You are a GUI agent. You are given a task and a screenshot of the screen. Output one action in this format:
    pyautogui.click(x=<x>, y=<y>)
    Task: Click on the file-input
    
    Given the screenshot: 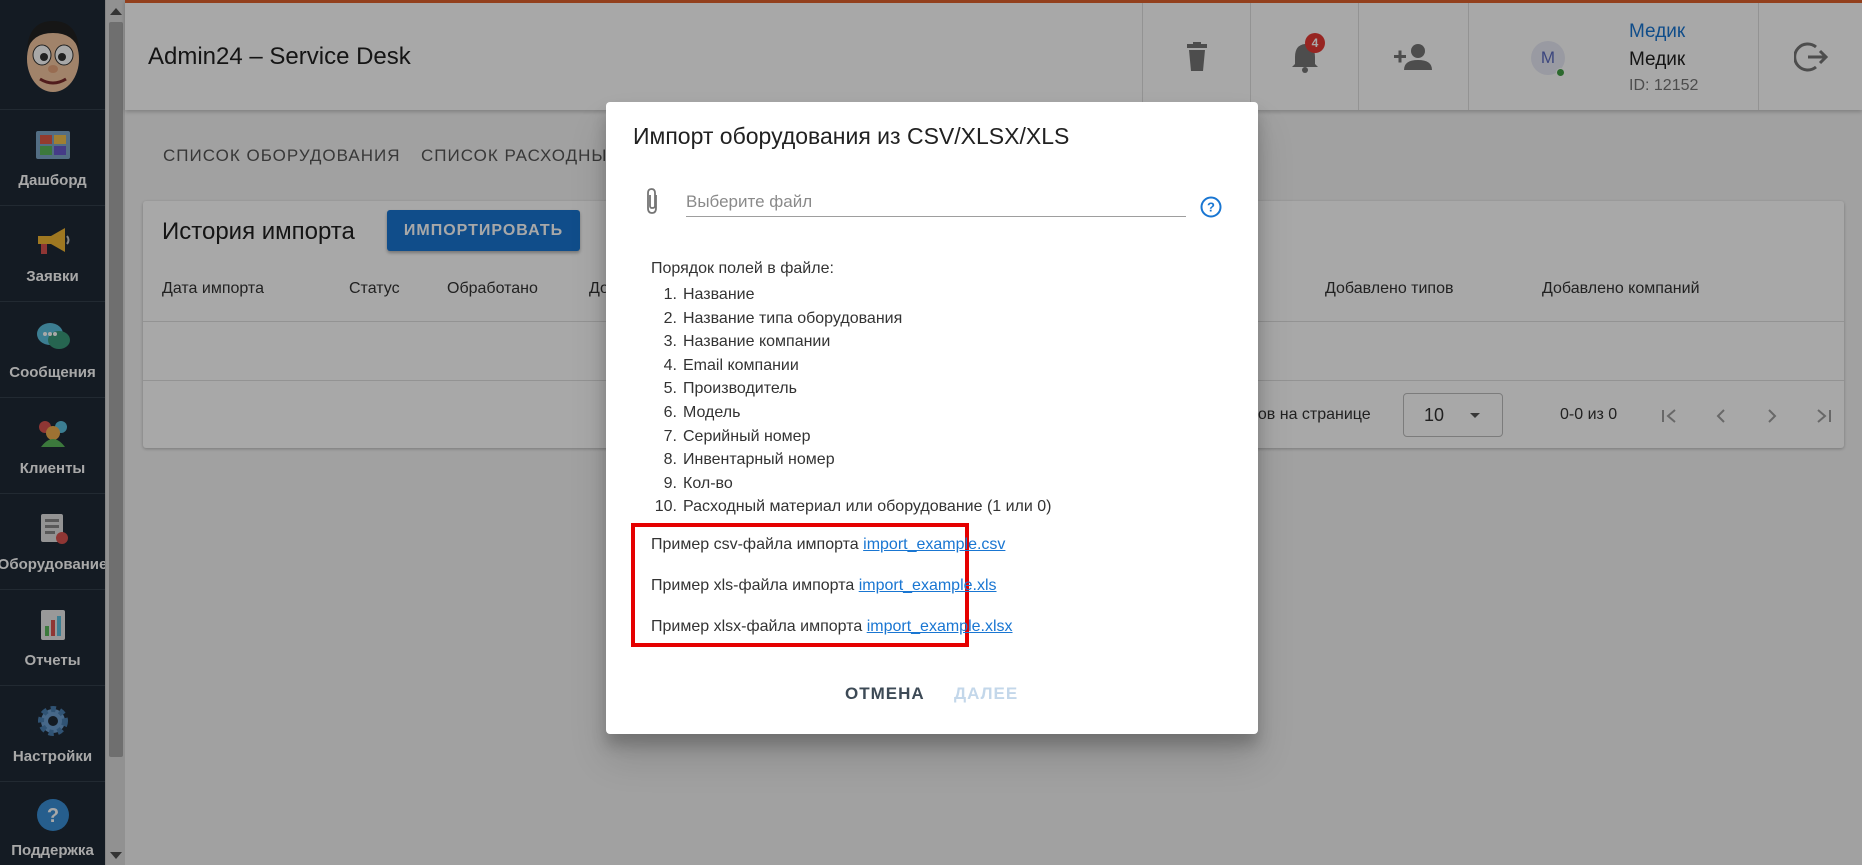 What is the action you would take?
    pyautogui.click(x=936, y=202)
    